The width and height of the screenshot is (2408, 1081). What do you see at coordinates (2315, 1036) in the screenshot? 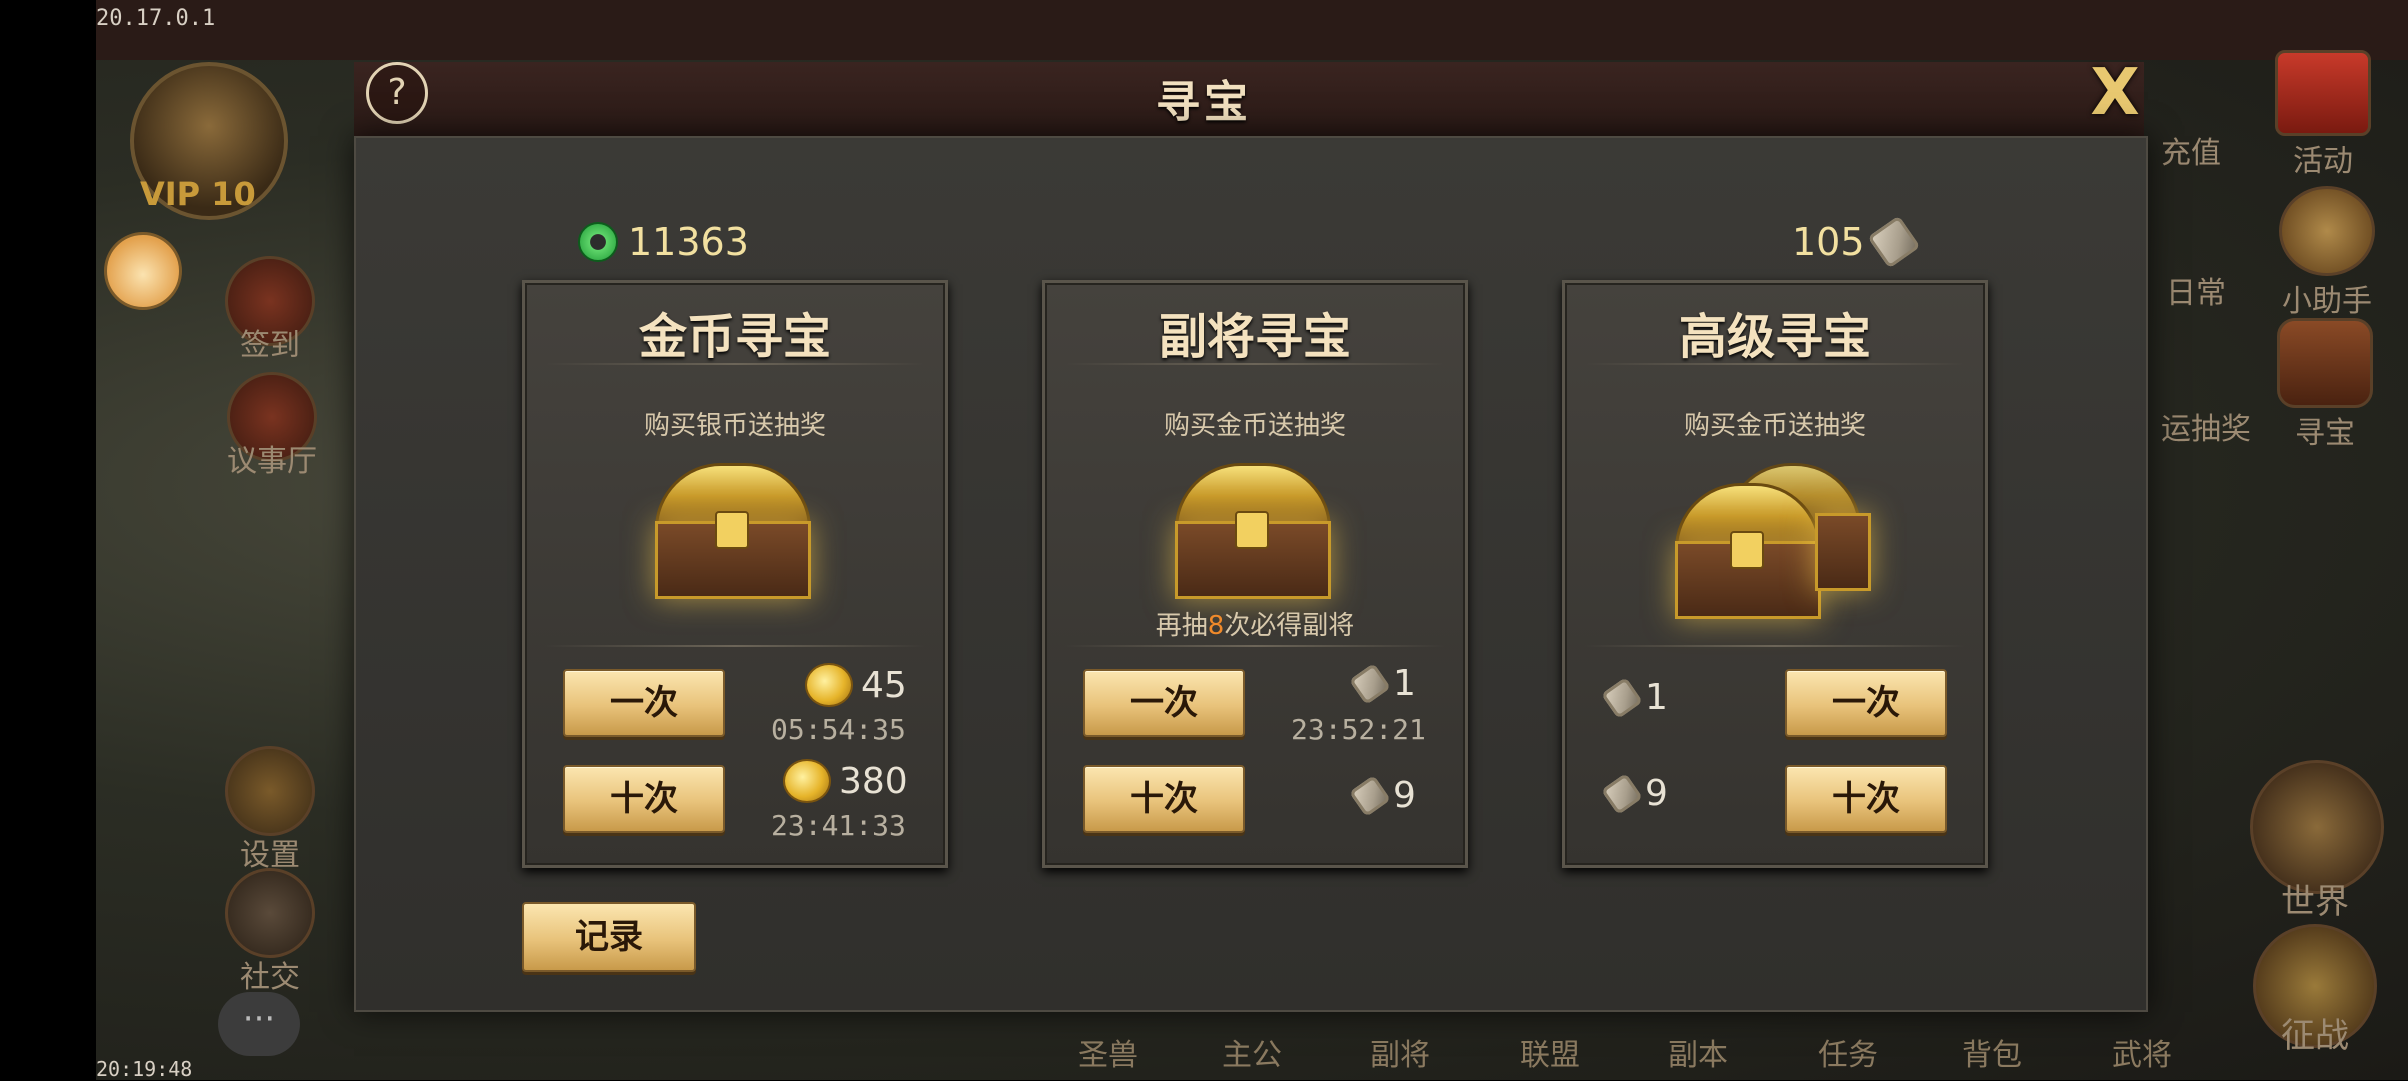
I see `menu-campaign-label: 征战` at bounding box center [2315, 1036].